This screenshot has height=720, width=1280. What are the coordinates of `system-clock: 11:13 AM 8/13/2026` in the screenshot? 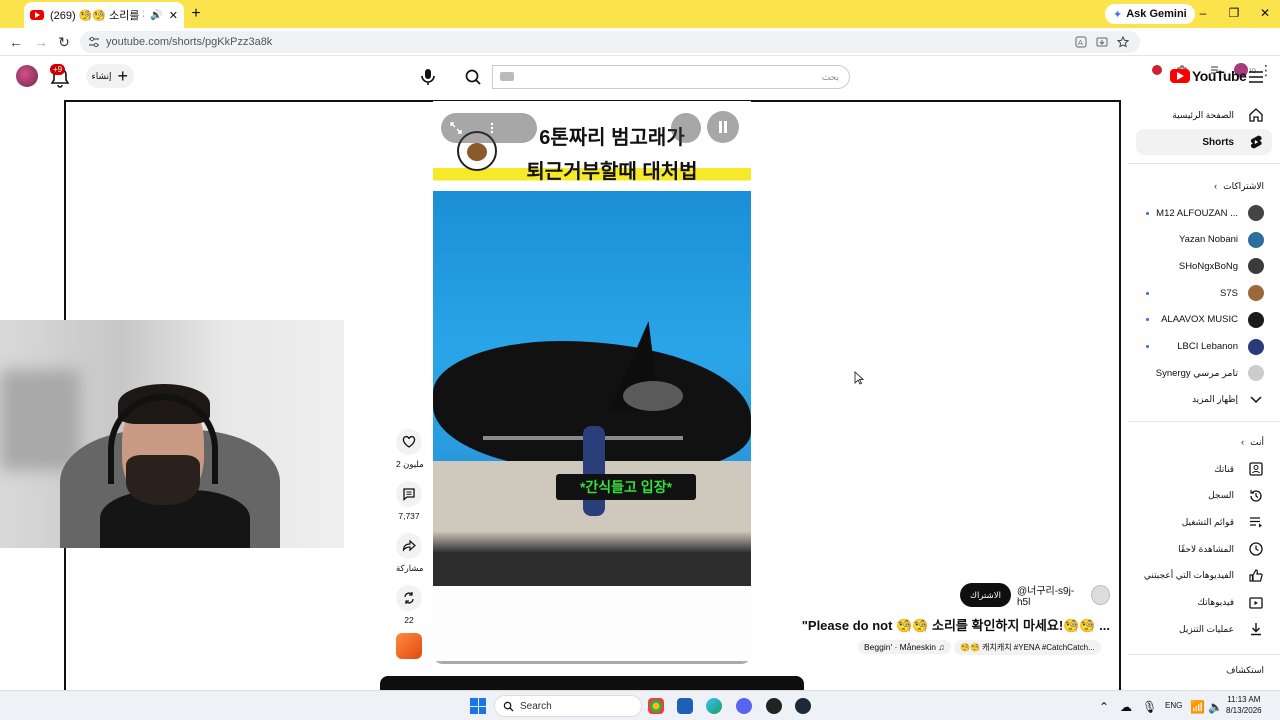 It's located at (1244, 705).